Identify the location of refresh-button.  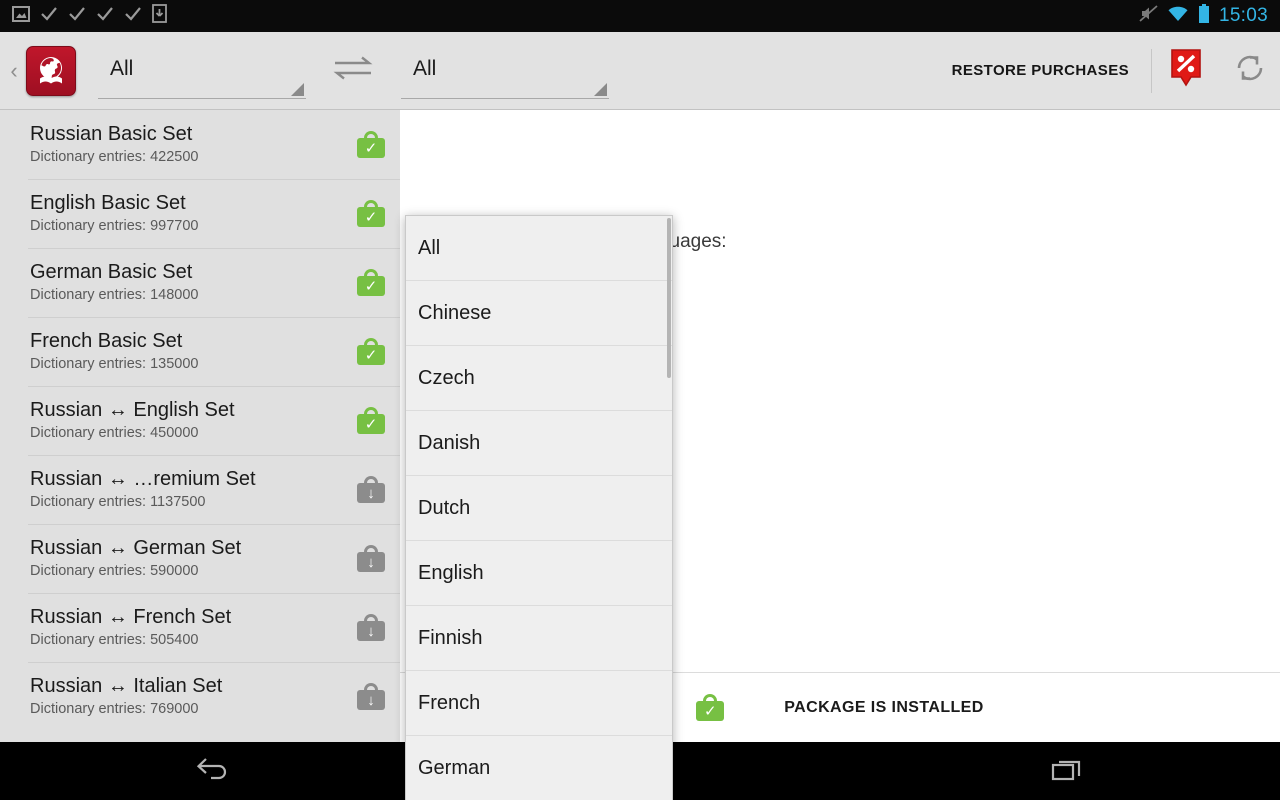
(1250, 71).